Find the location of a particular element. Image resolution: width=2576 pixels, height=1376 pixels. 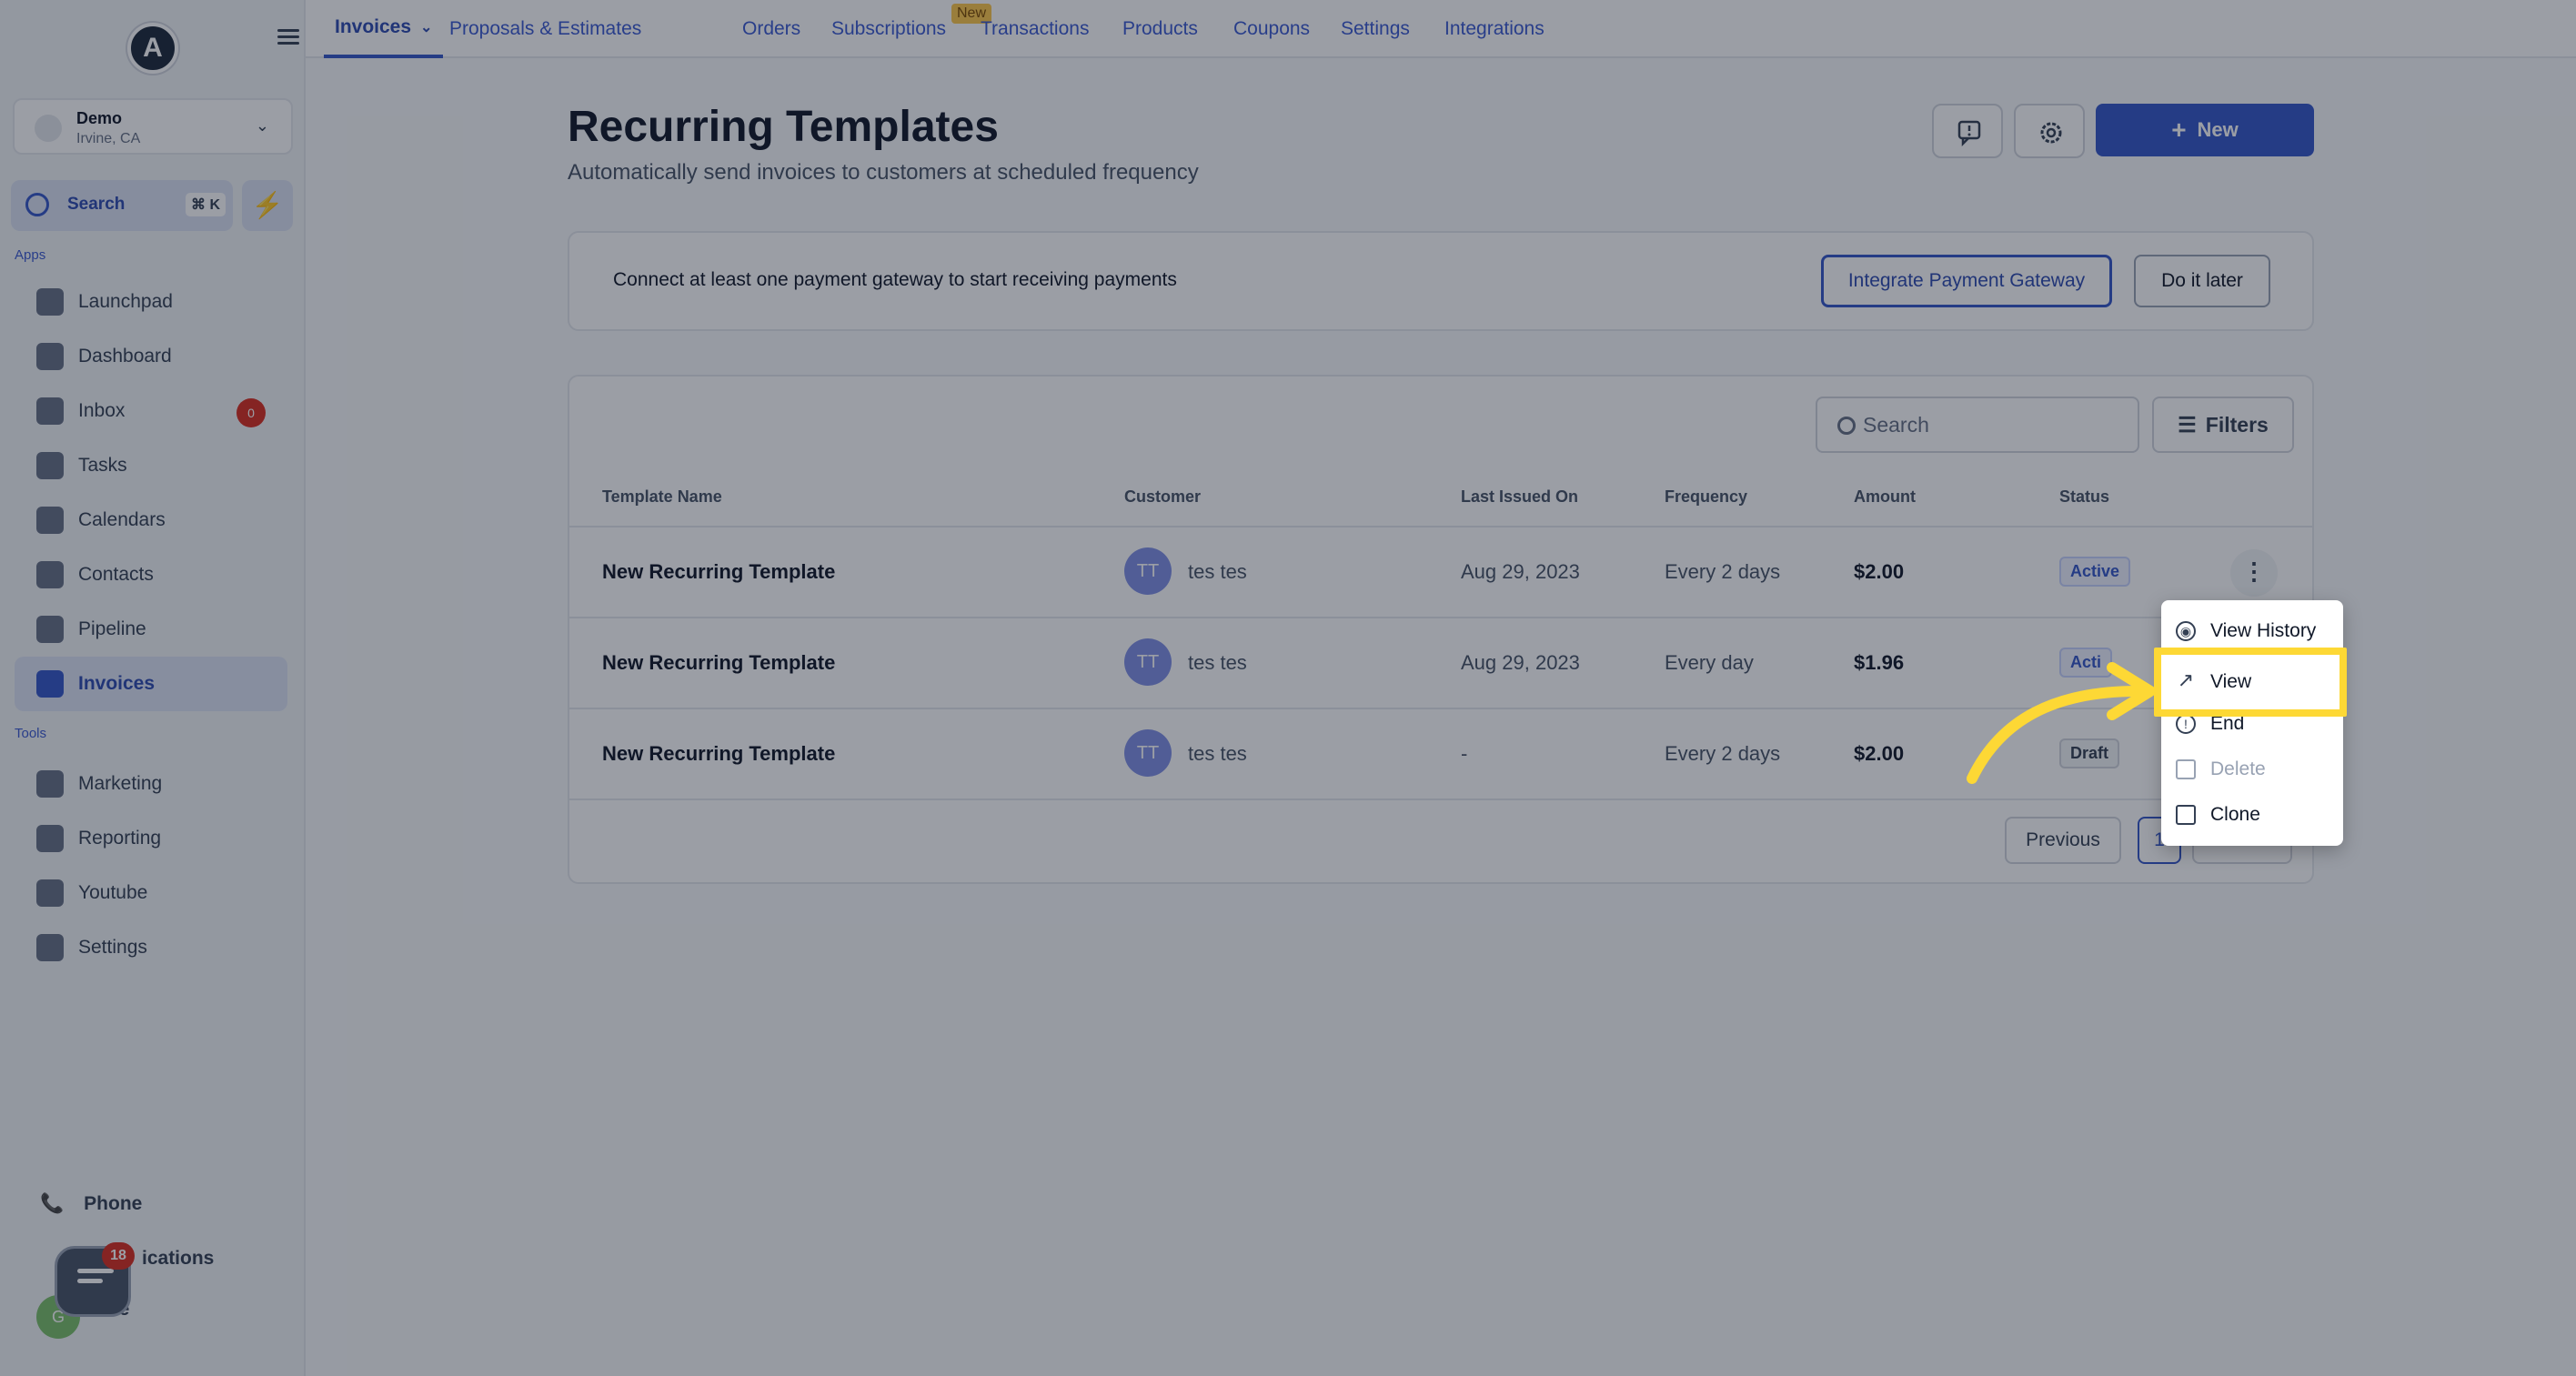

tutorial-arrow-icon is located at coordinates (2061, 723).